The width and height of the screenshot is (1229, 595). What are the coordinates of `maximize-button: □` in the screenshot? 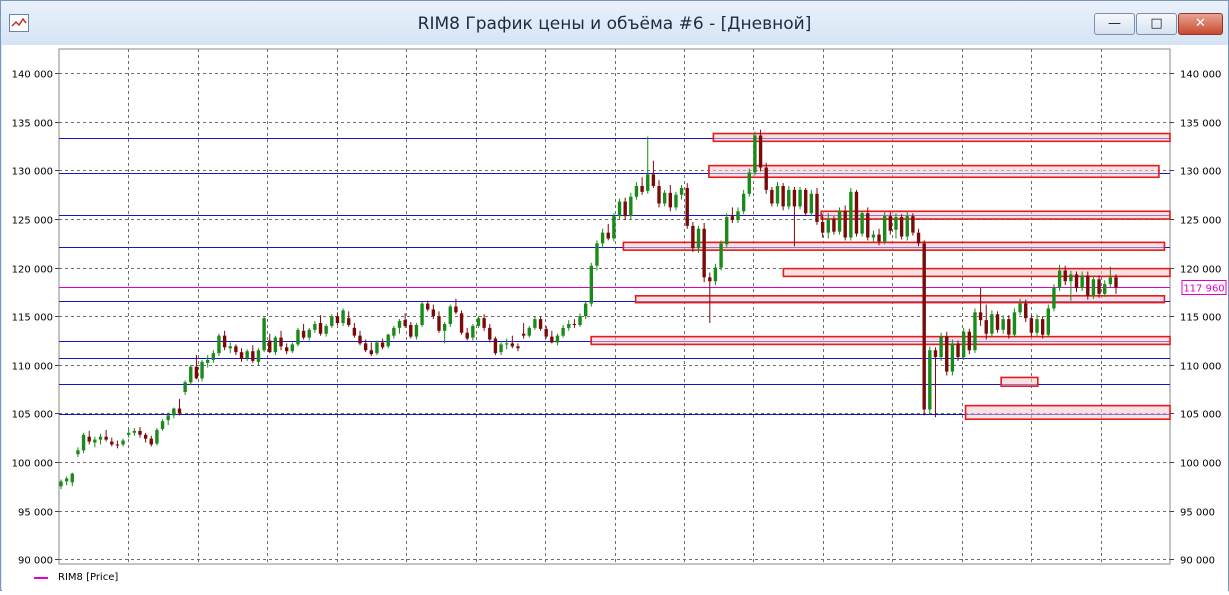 It's located at (1156, 24).